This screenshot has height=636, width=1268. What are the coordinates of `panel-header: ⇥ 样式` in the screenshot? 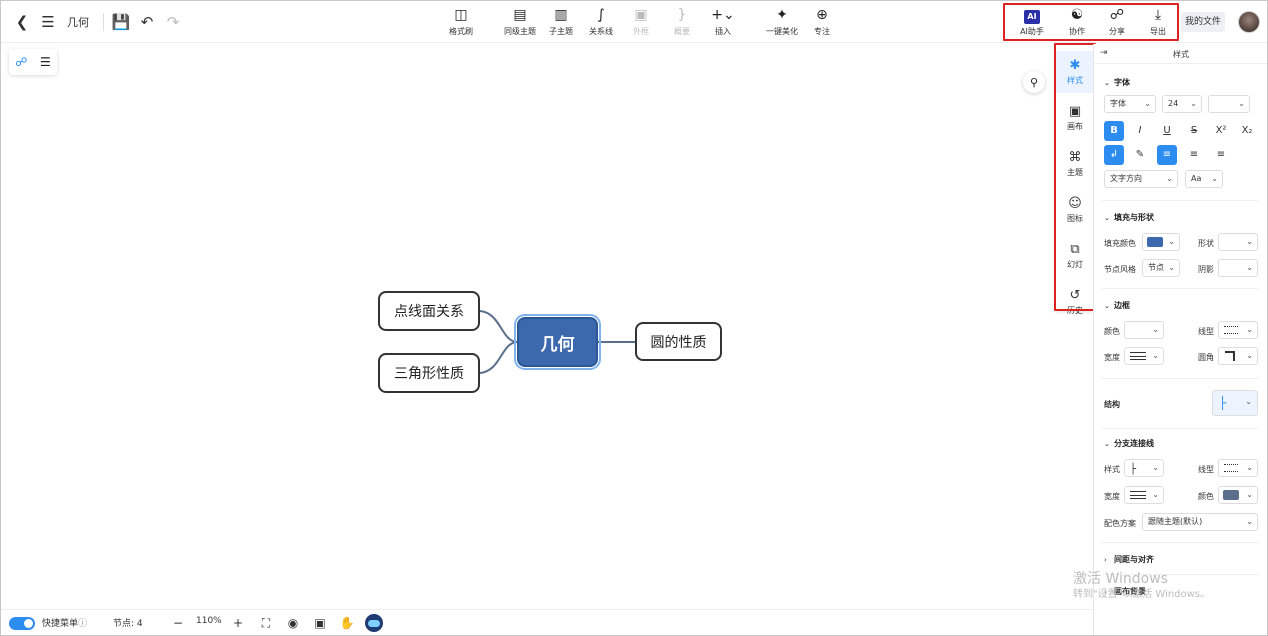 It's located at (1180, 54).